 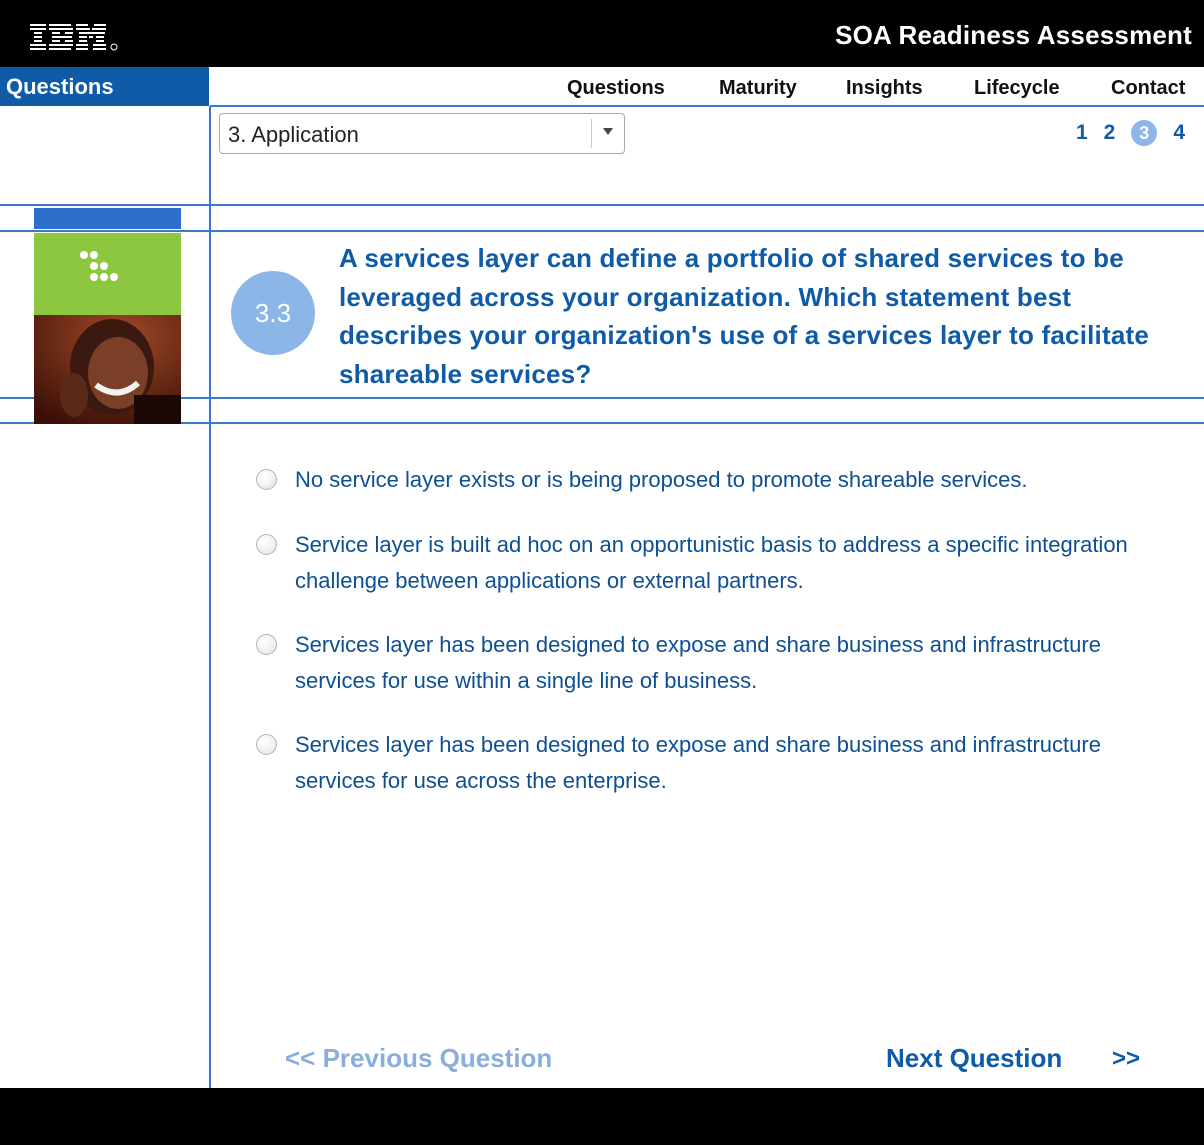 What do you see at coordinates (974, 1058) in the screenshot?
I see `next-question-button: Next Question` at bounding box center [974, 1058].